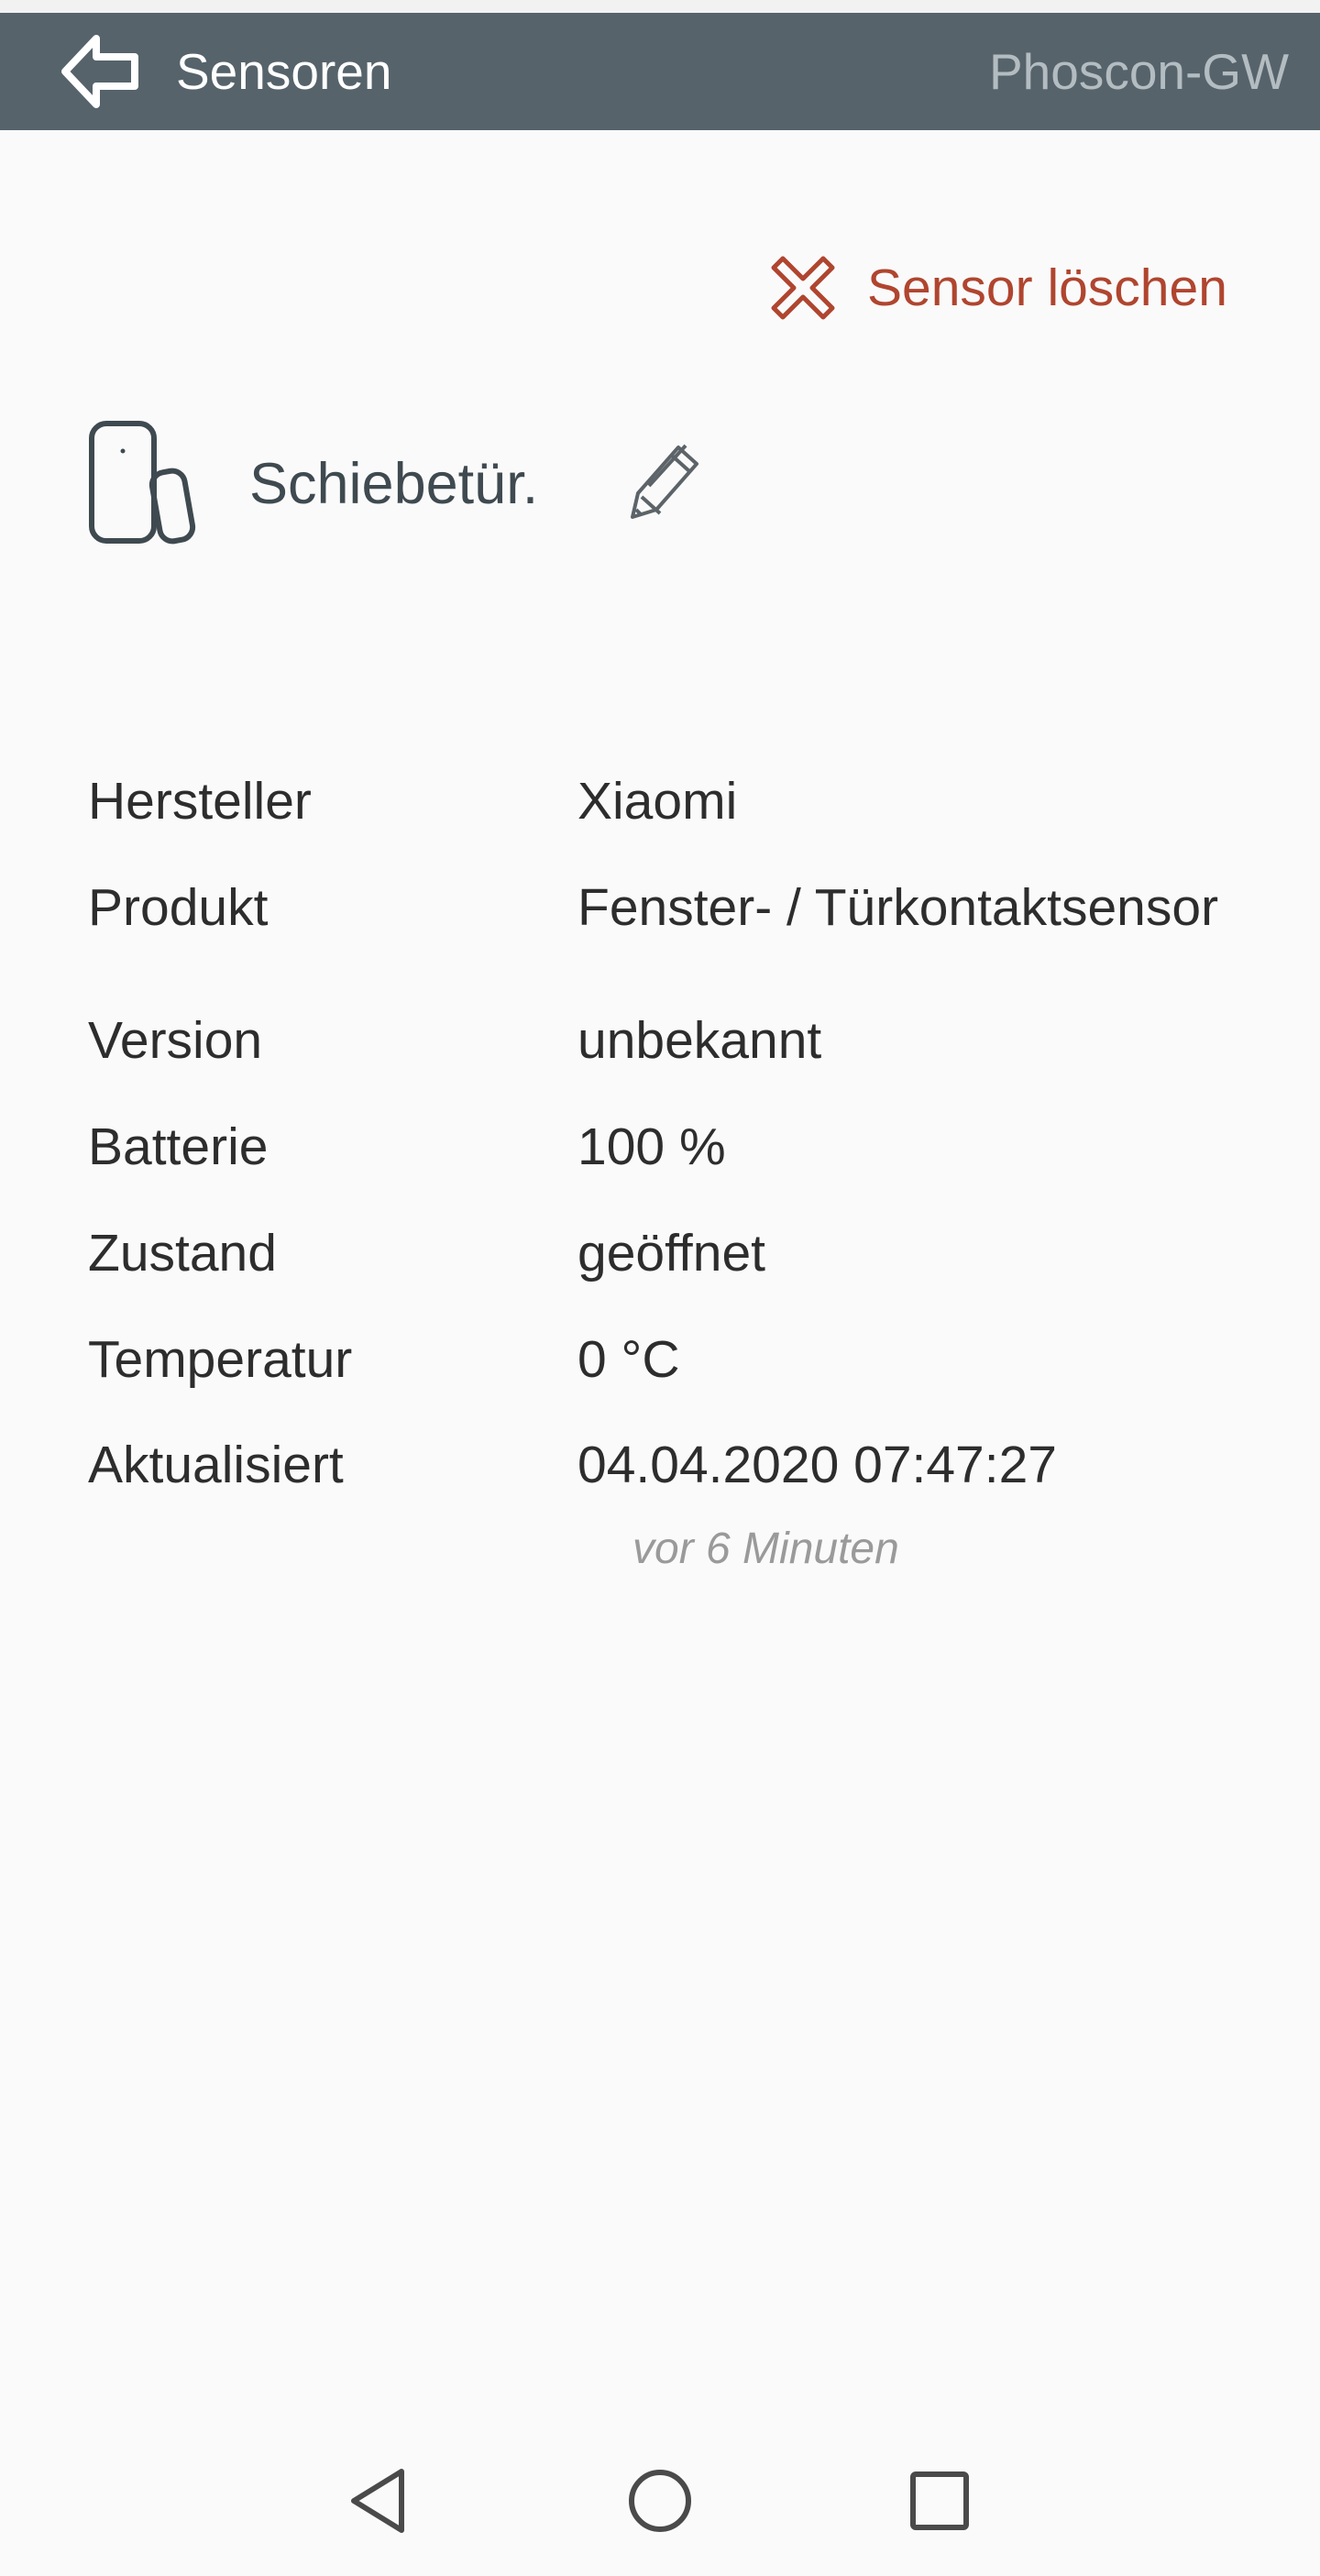  I want to click on detail-label: Batterie, so click(178, 1146).